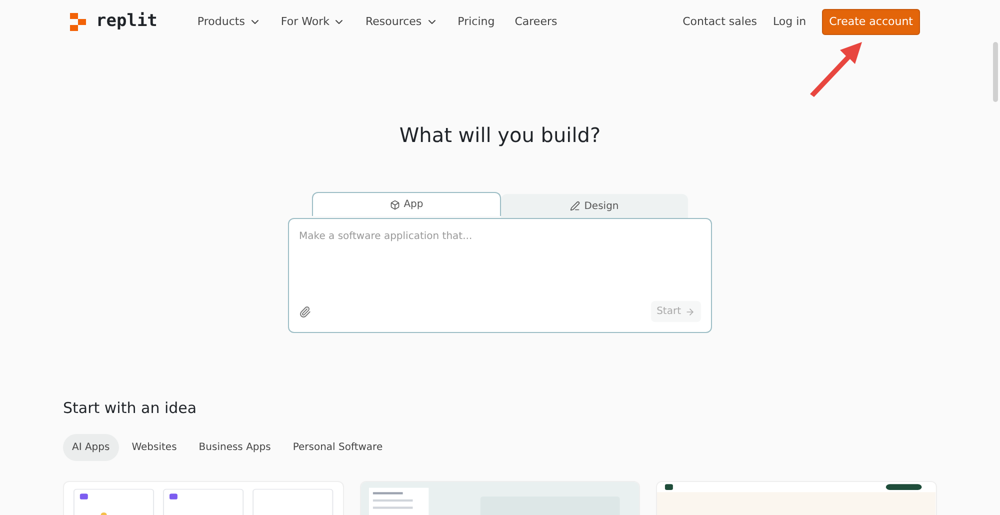 The image size is (1000, 515). I want to click on filter-chip: Business Apps, so click(235, 447).